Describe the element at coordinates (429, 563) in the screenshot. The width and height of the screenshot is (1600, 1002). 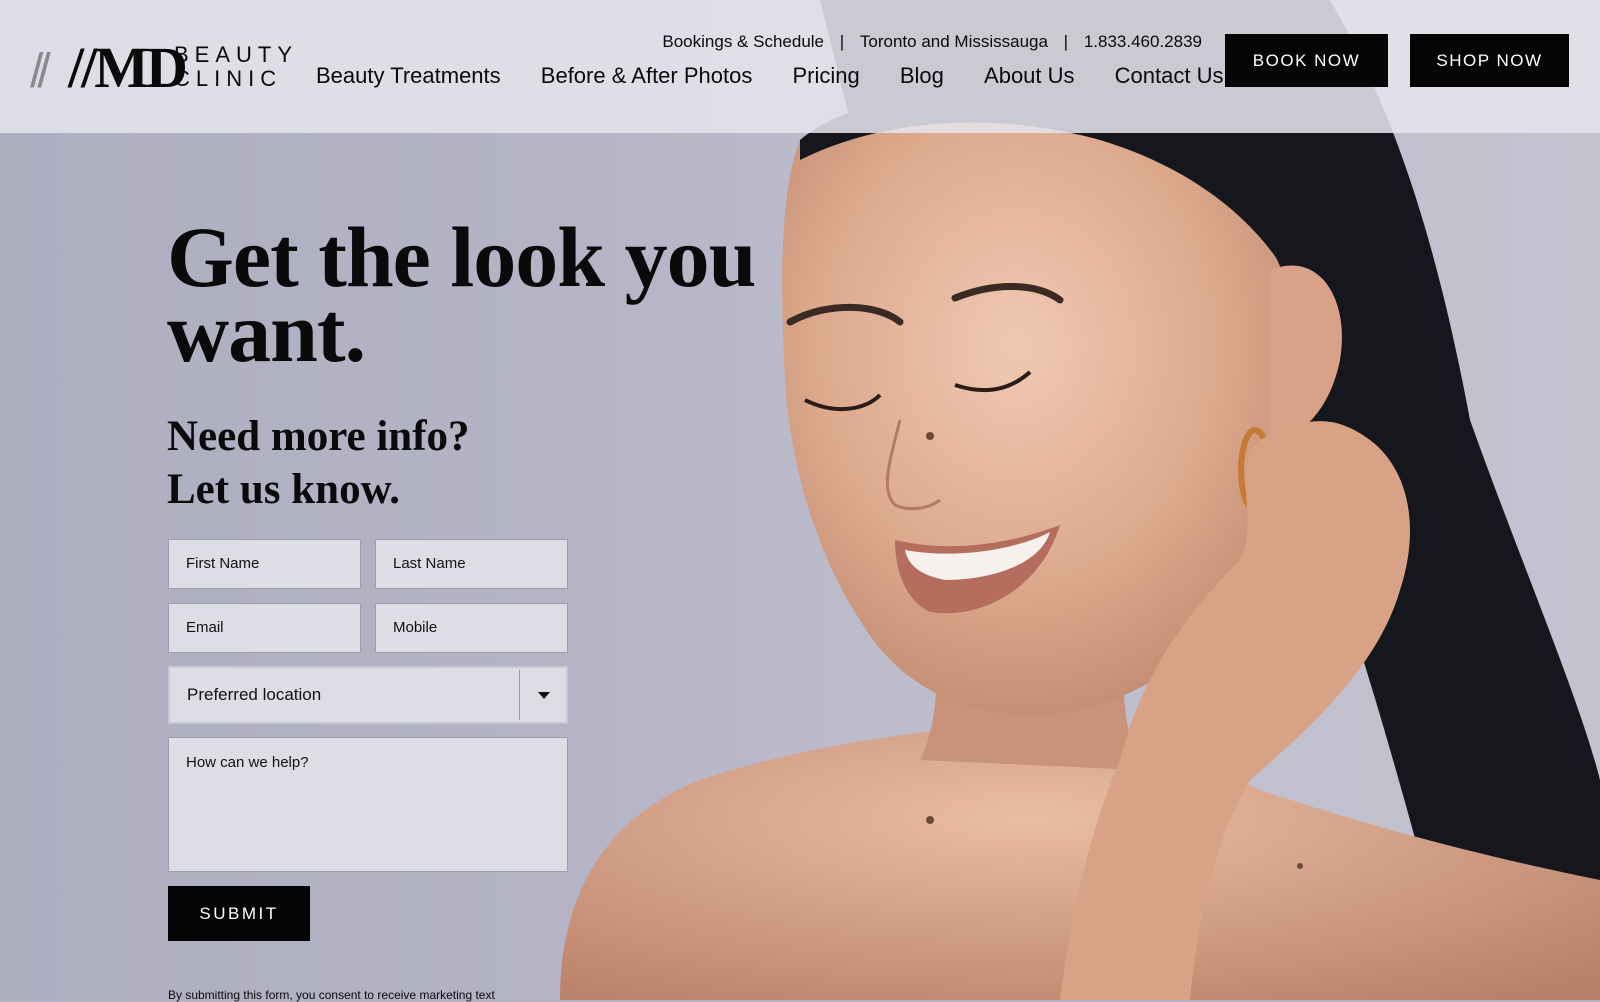
I see `last-name-placeholder: Last Name` at that location.